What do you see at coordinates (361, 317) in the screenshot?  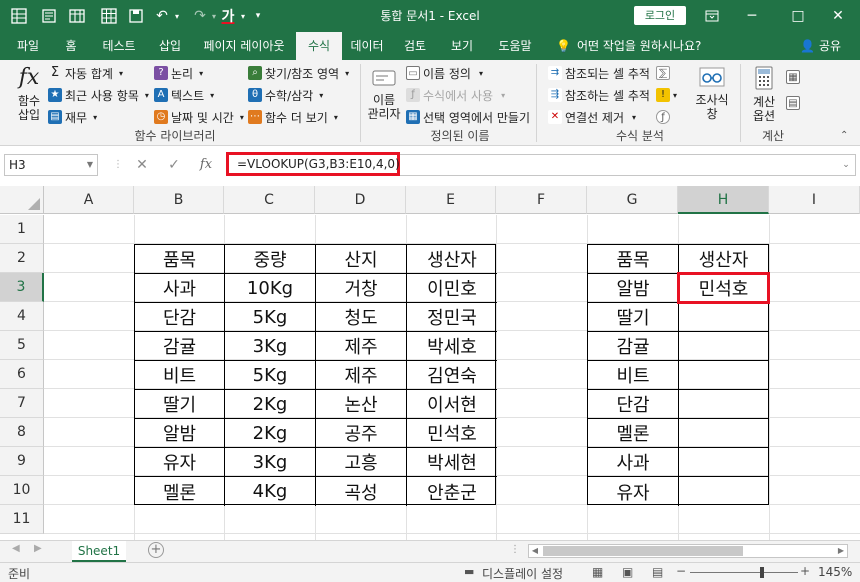 I see `table-cell: 청도` at bounding box center [361, 317].